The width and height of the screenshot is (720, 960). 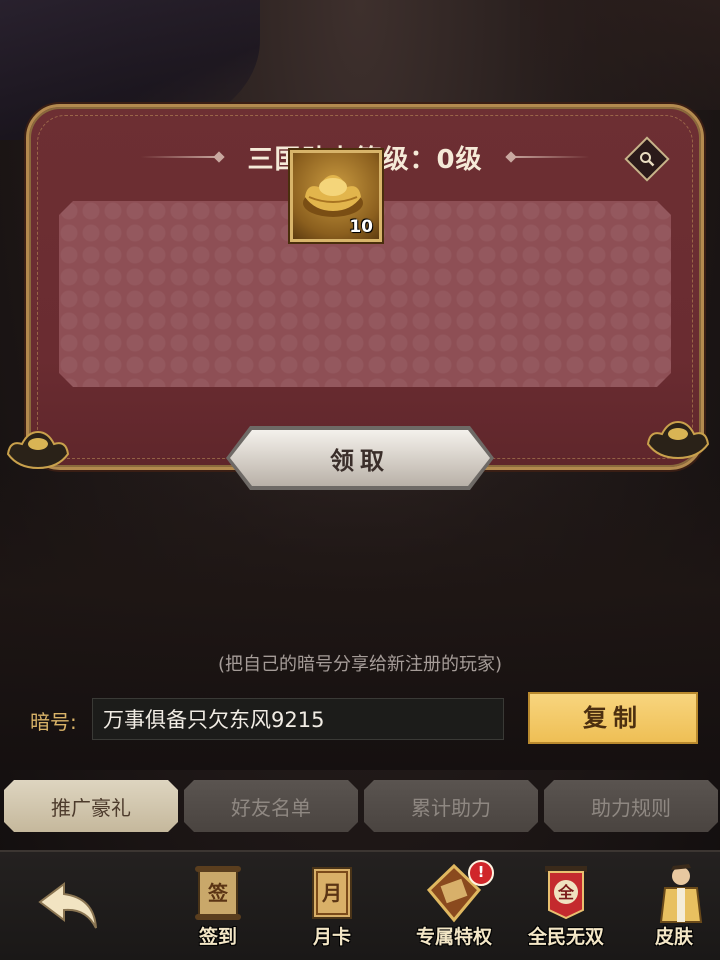 What do you see at coordinates (361, 806) in the screenshot?
I see `tab-bar: 推广豪礼 好友名单 累计助力 助力规则` at bounding box center [361, 806].